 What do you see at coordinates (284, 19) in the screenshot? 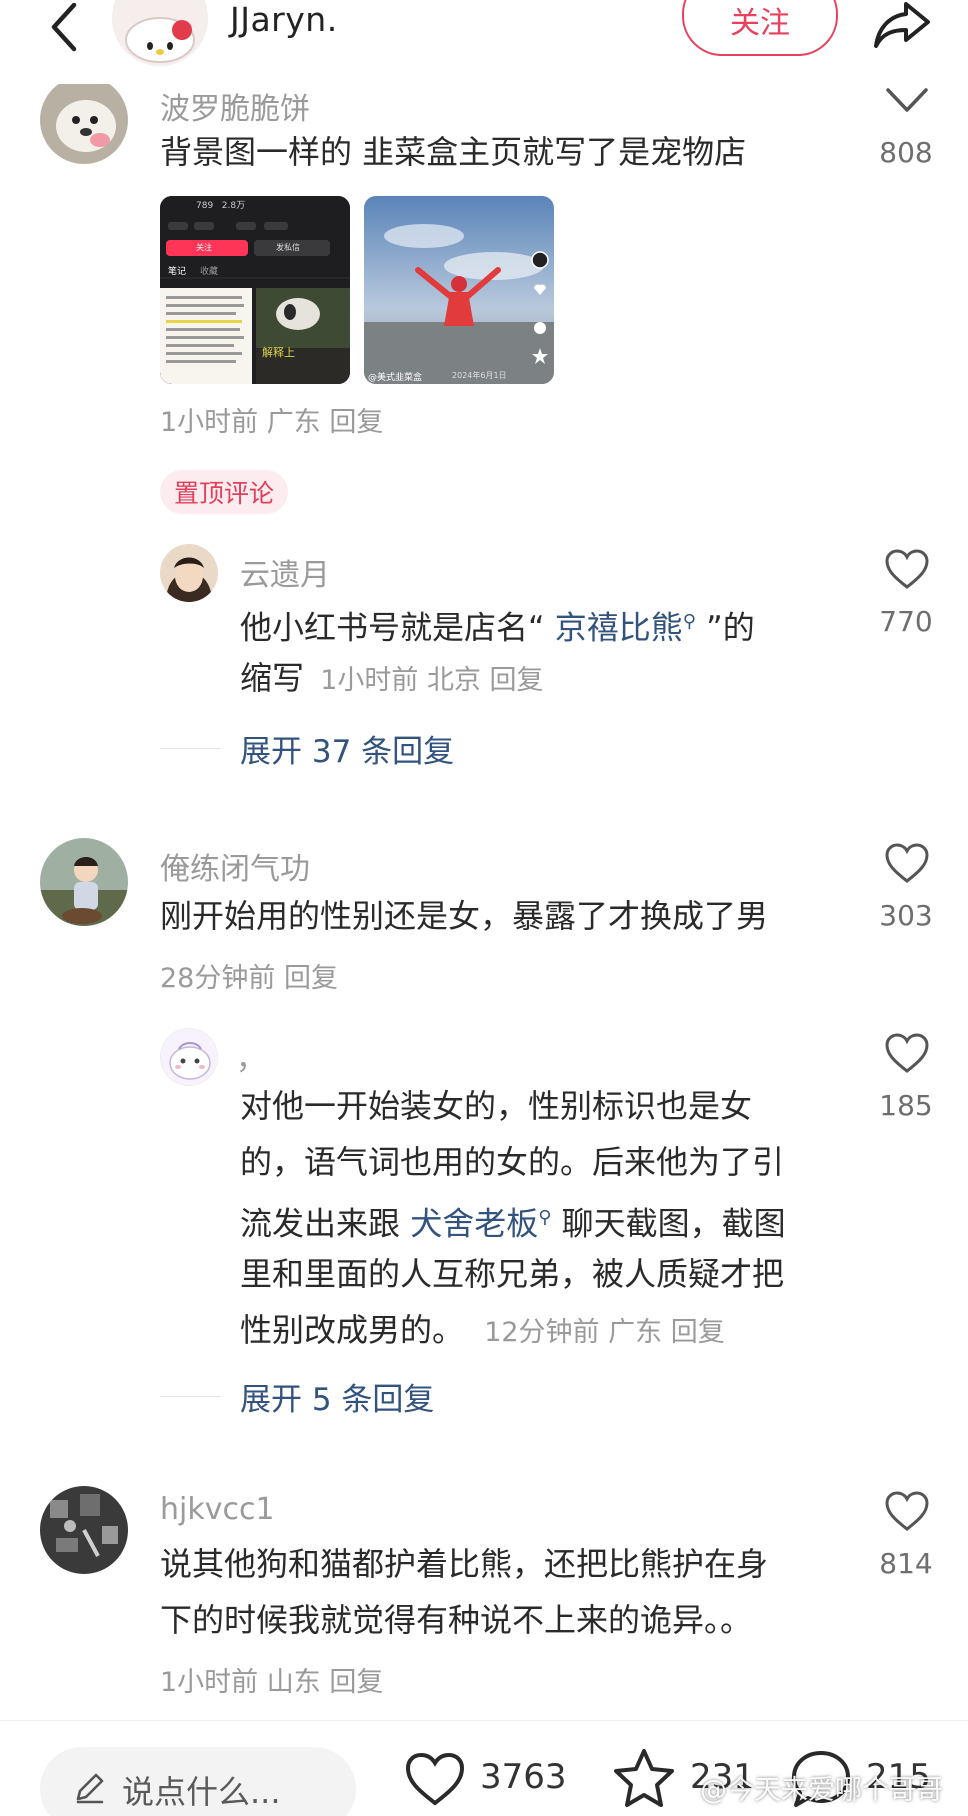
I see `author-name: JJaryn.` at bounding box center [284, 19].